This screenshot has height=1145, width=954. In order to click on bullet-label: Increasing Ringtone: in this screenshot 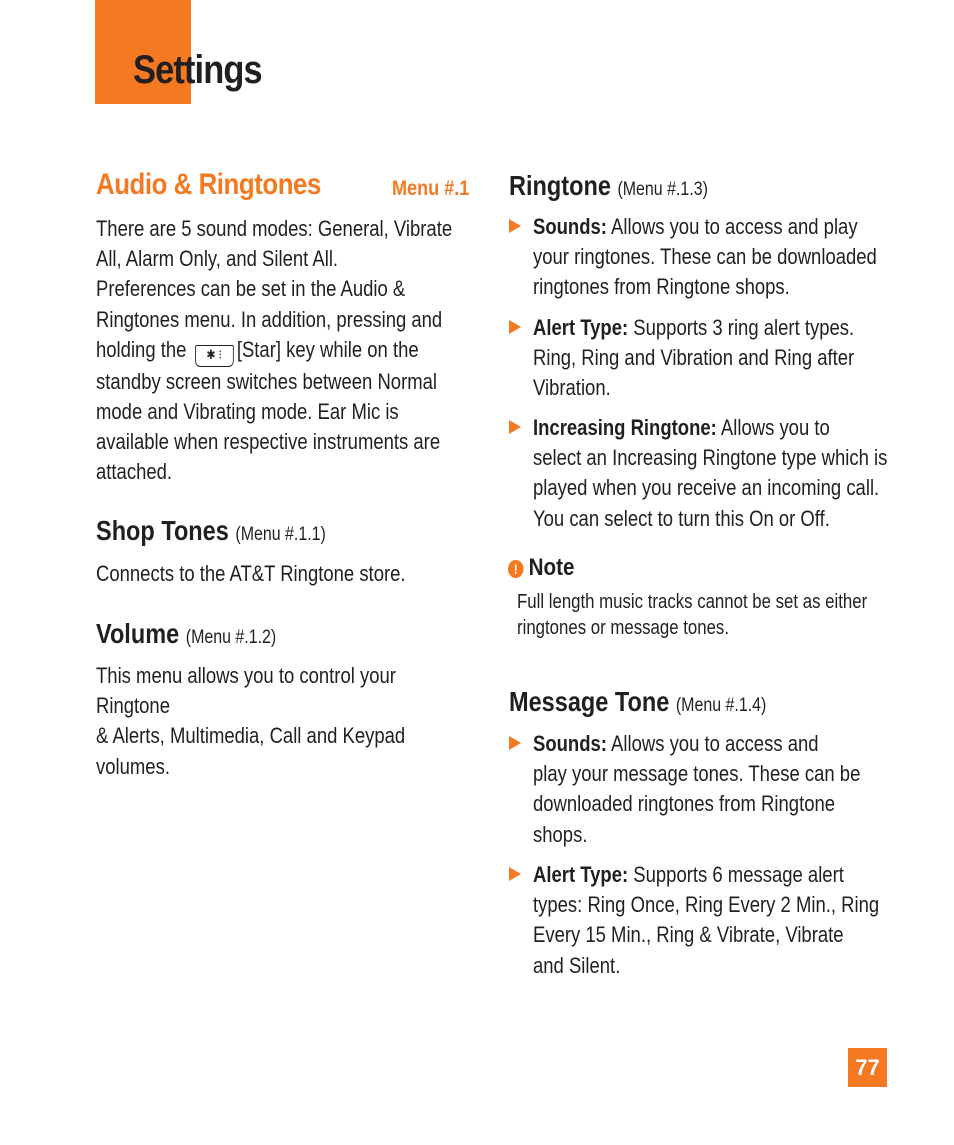, I will do `click(625, 427)`.